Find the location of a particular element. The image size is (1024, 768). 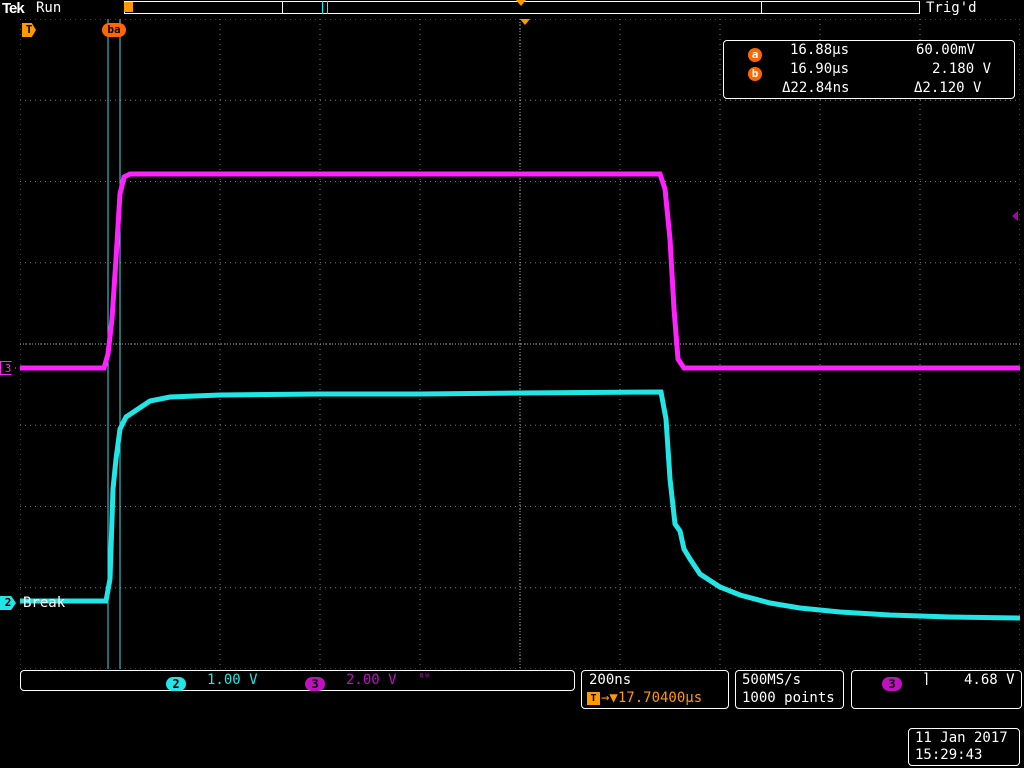

date: 11 Jan 2017 is located at coordinates (961, 738).